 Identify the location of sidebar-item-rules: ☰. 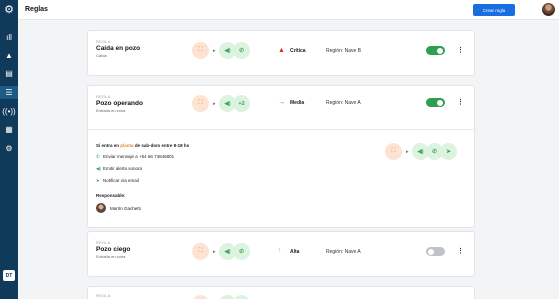
(9, 92).